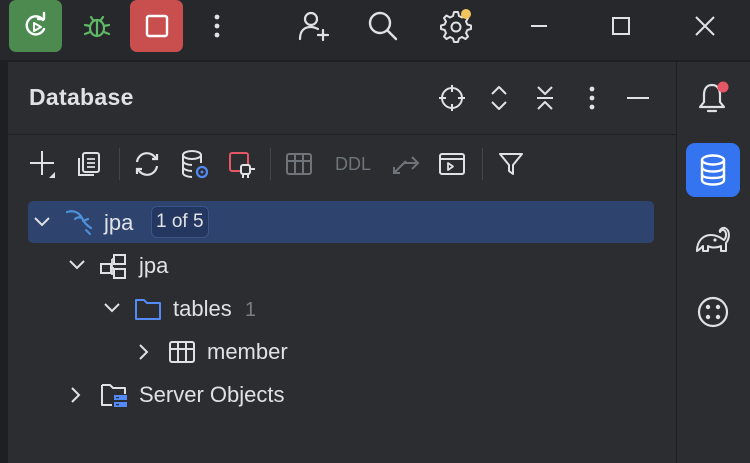 This screenshot has height=463, width=750. I want to click on ddl-button: DDL, so click(353, 164).